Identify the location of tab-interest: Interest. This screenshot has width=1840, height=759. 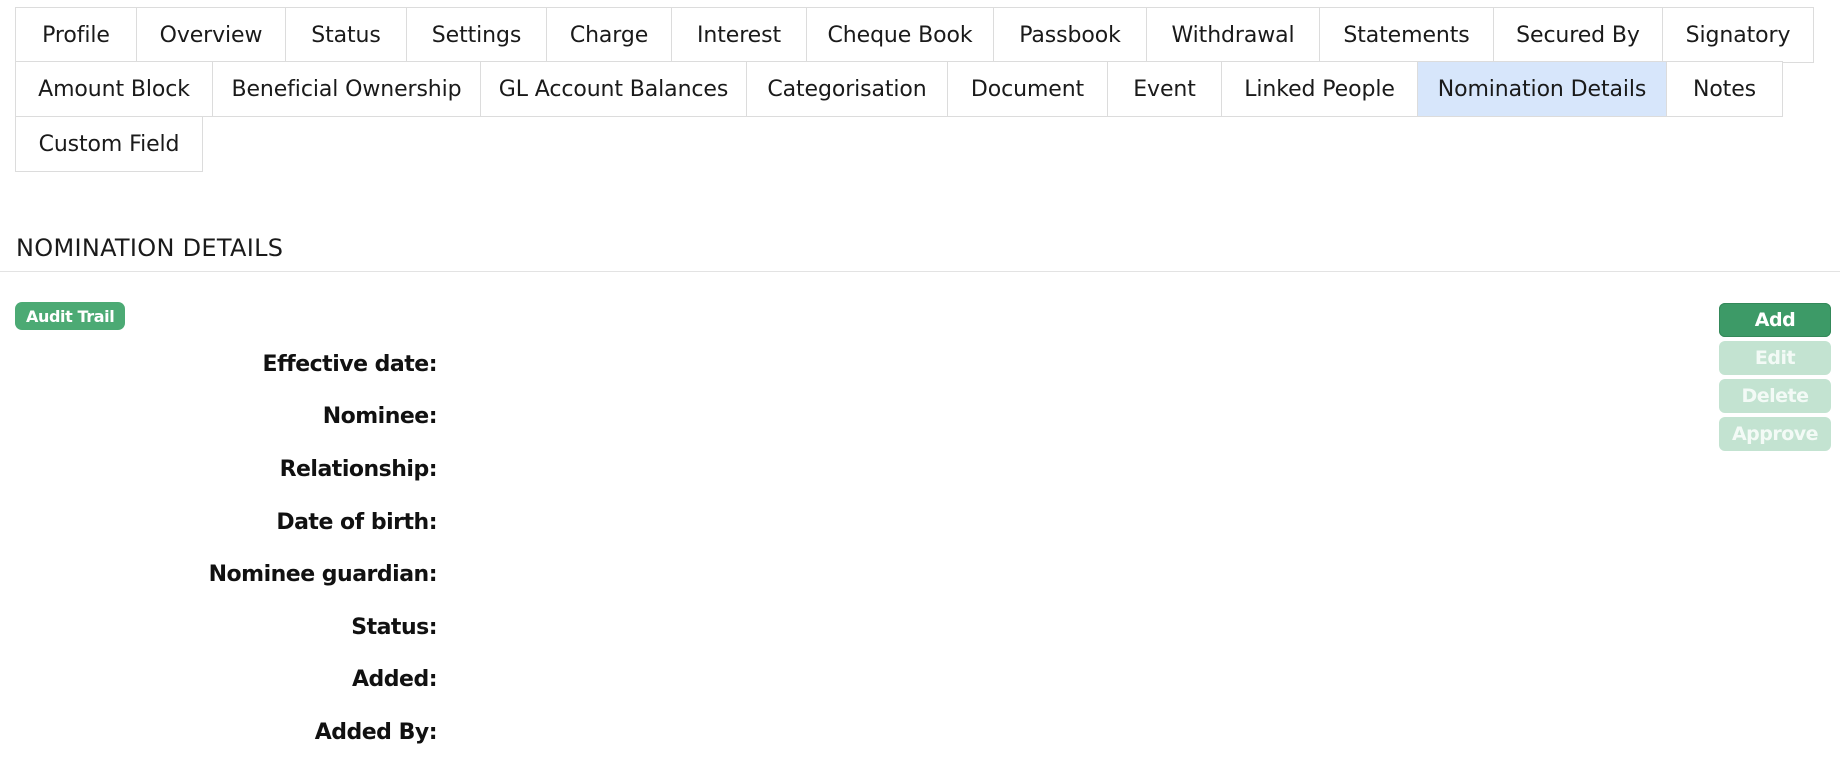
(739, 35).